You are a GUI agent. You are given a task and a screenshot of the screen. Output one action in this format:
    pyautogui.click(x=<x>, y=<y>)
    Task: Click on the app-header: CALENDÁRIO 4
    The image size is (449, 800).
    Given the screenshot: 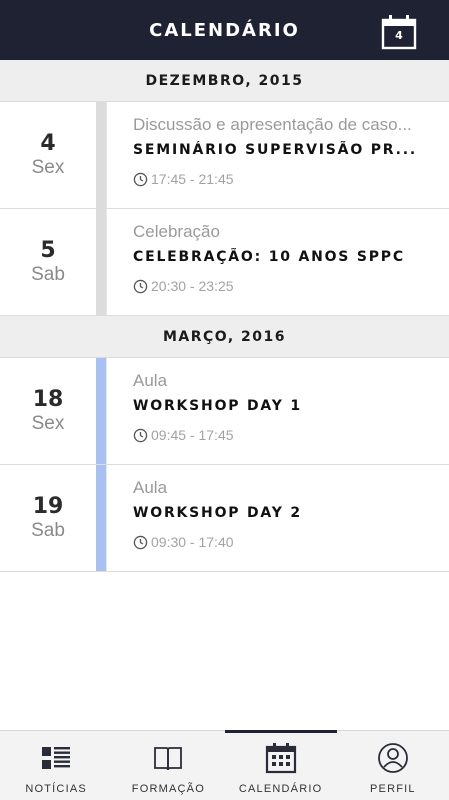 What is the action you would take?
    pyautogui.click(x=224, y=30)
    